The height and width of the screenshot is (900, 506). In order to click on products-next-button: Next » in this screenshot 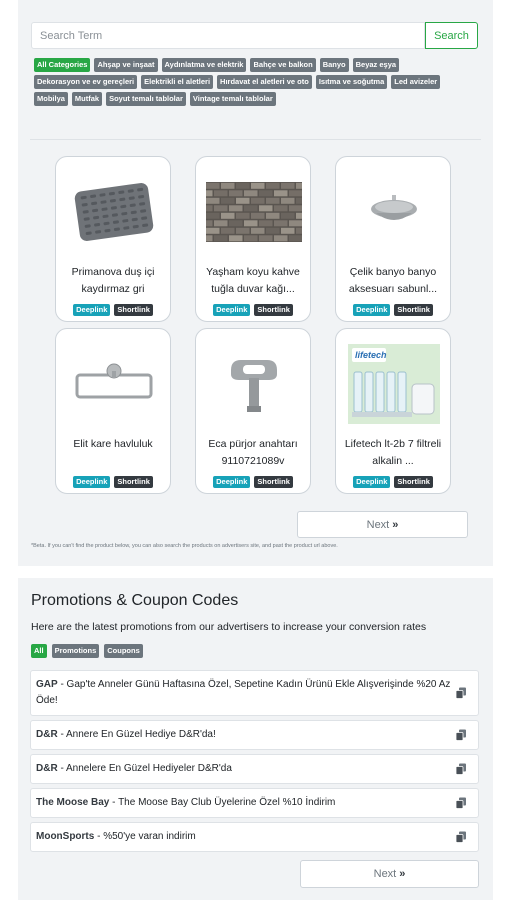, I will do `click(382, 524)`.